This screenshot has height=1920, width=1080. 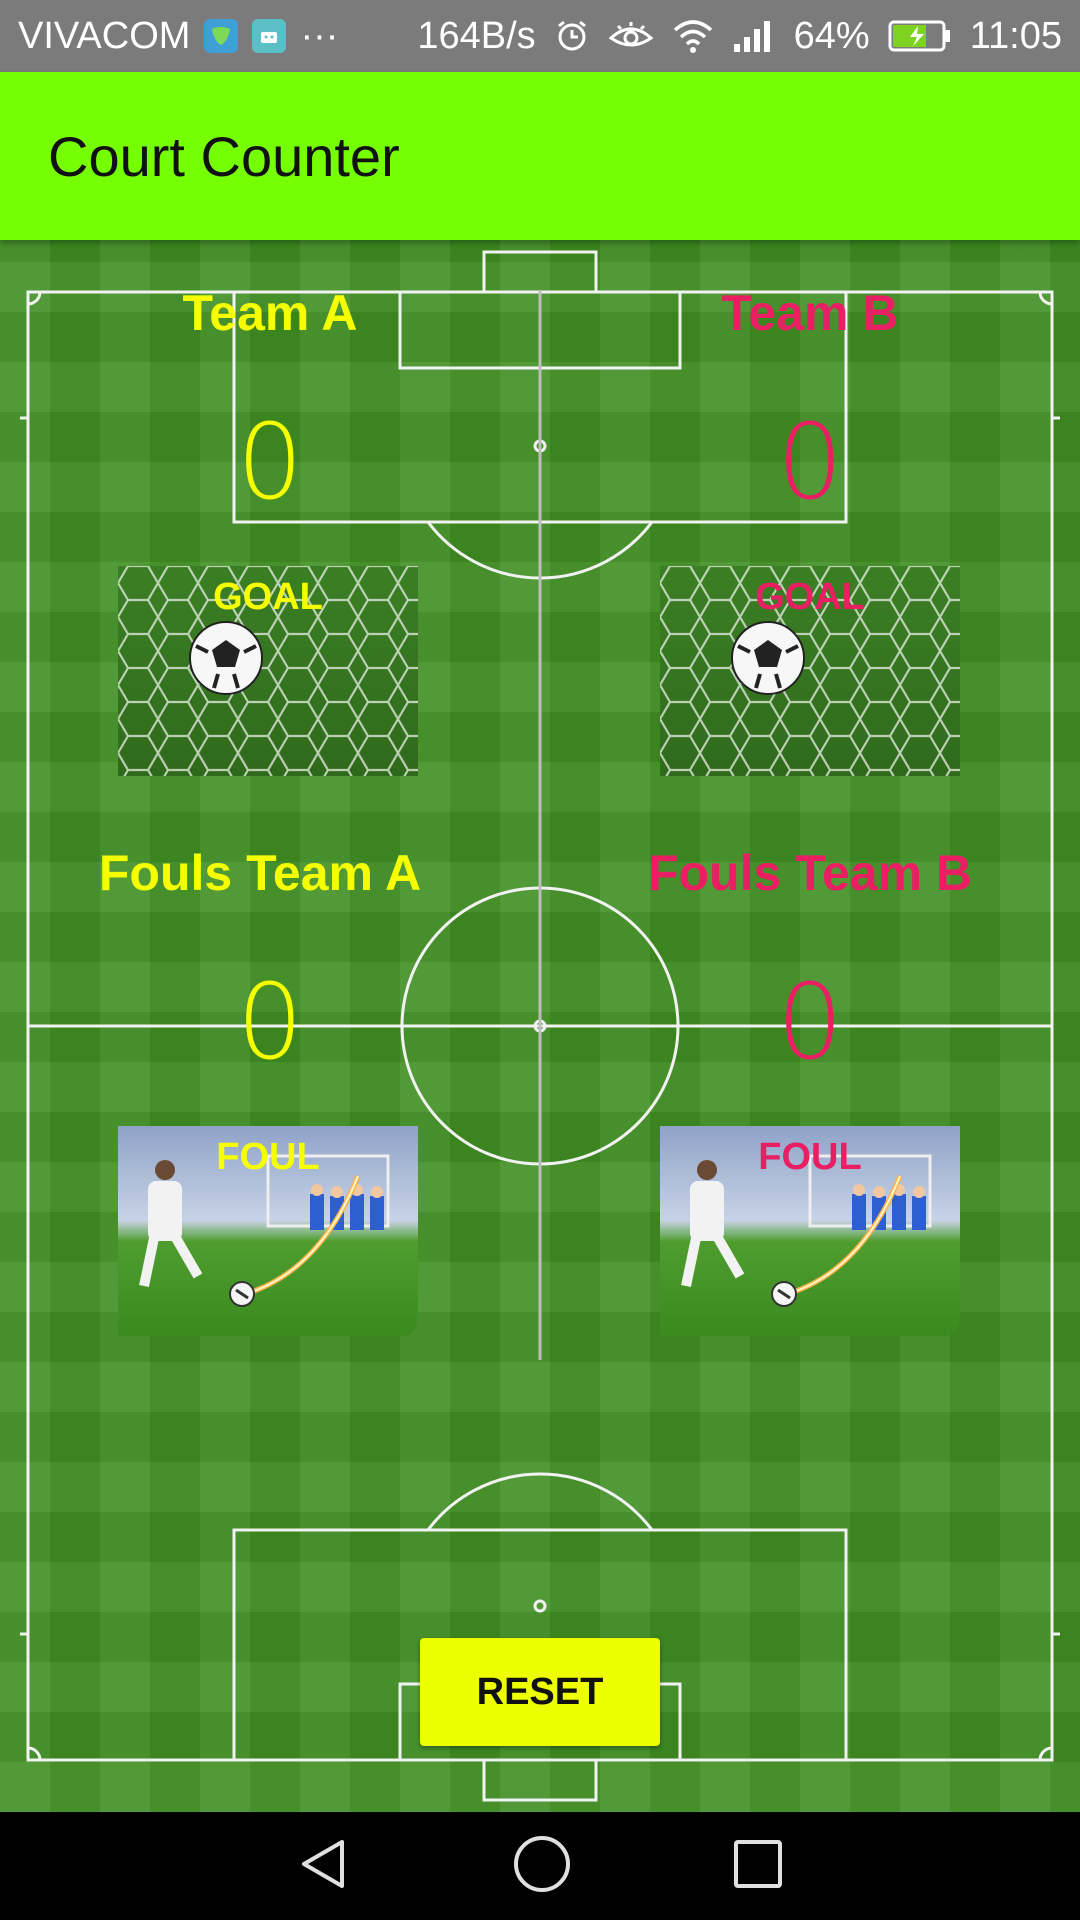 I want to click on team-b-name: Team B, so click(x=810, y=313).